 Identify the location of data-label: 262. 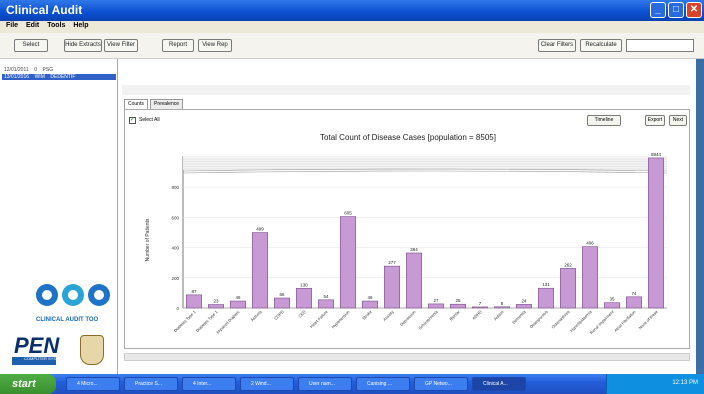
(568, 264).